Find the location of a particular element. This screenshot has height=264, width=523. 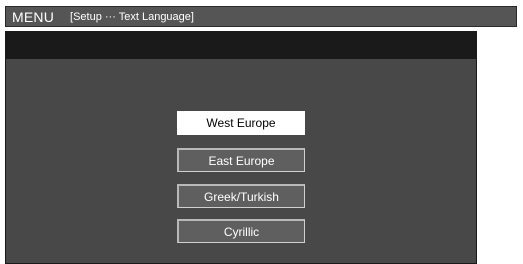

option-greek-turkish: Greek/Turkish is located at coordinates (241, 196).